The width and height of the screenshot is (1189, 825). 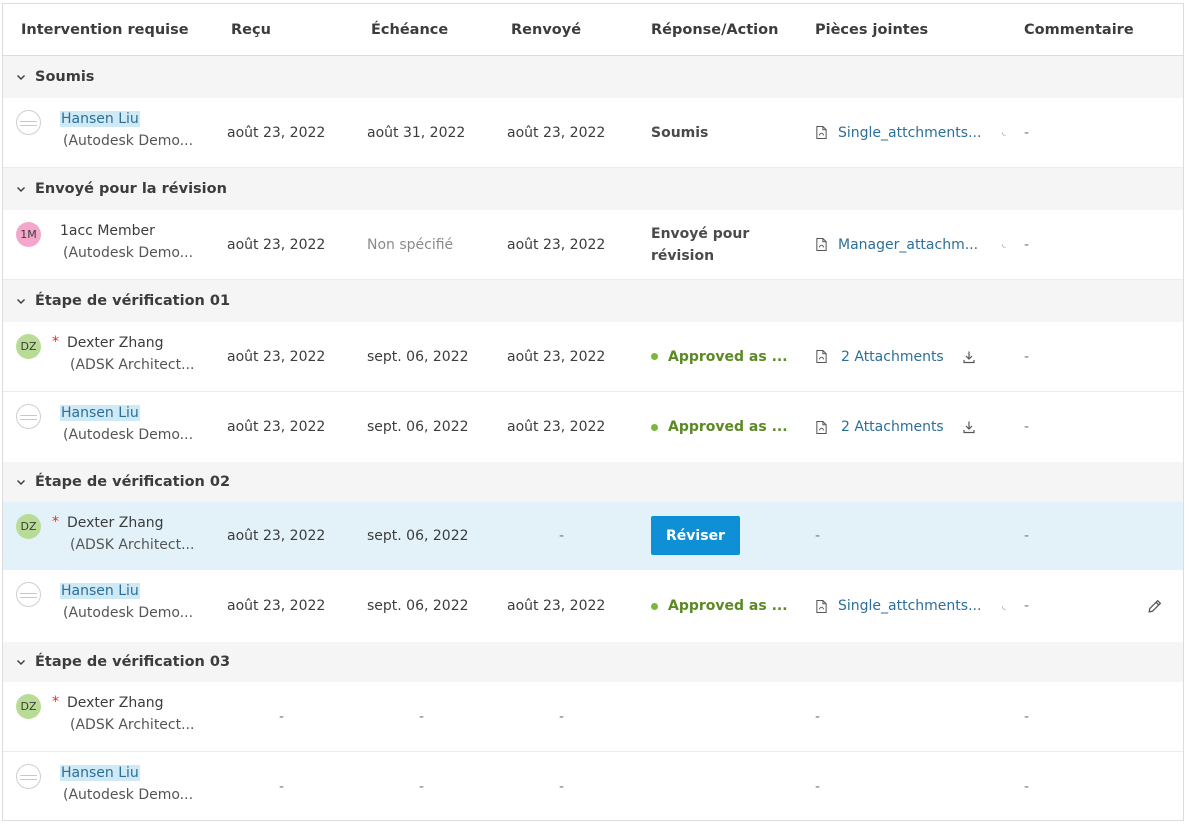 What do you see at coordinates (1079, 29) in the screenshot?
I see `col-header-commentaire: Commentaire` at bounding box center [1079, 29].